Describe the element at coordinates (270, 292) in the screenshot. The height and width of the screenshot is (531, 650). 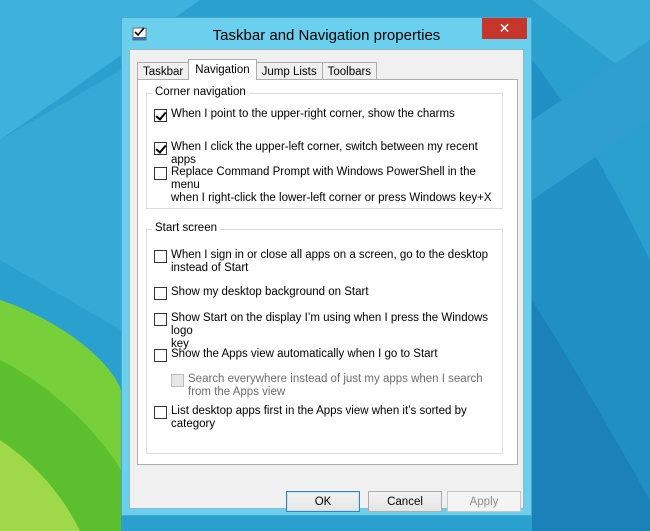
I see `desktop-background-label: Show my desktop background on Start` at that location.